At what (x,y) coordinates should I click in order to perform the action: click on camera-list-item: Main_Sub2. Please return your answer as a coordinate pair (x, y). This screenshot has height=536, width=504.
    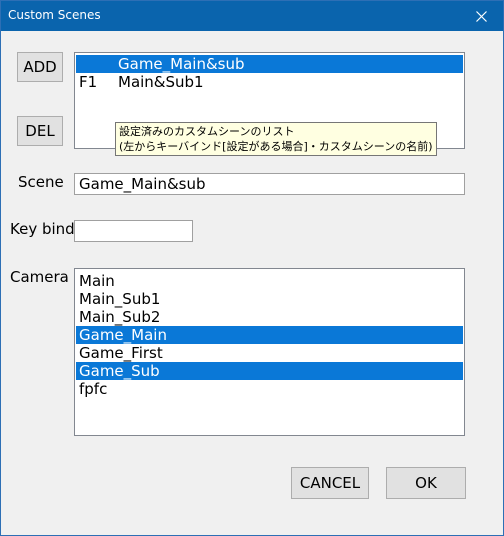
    Looking at the image, I should click on (269, 317).